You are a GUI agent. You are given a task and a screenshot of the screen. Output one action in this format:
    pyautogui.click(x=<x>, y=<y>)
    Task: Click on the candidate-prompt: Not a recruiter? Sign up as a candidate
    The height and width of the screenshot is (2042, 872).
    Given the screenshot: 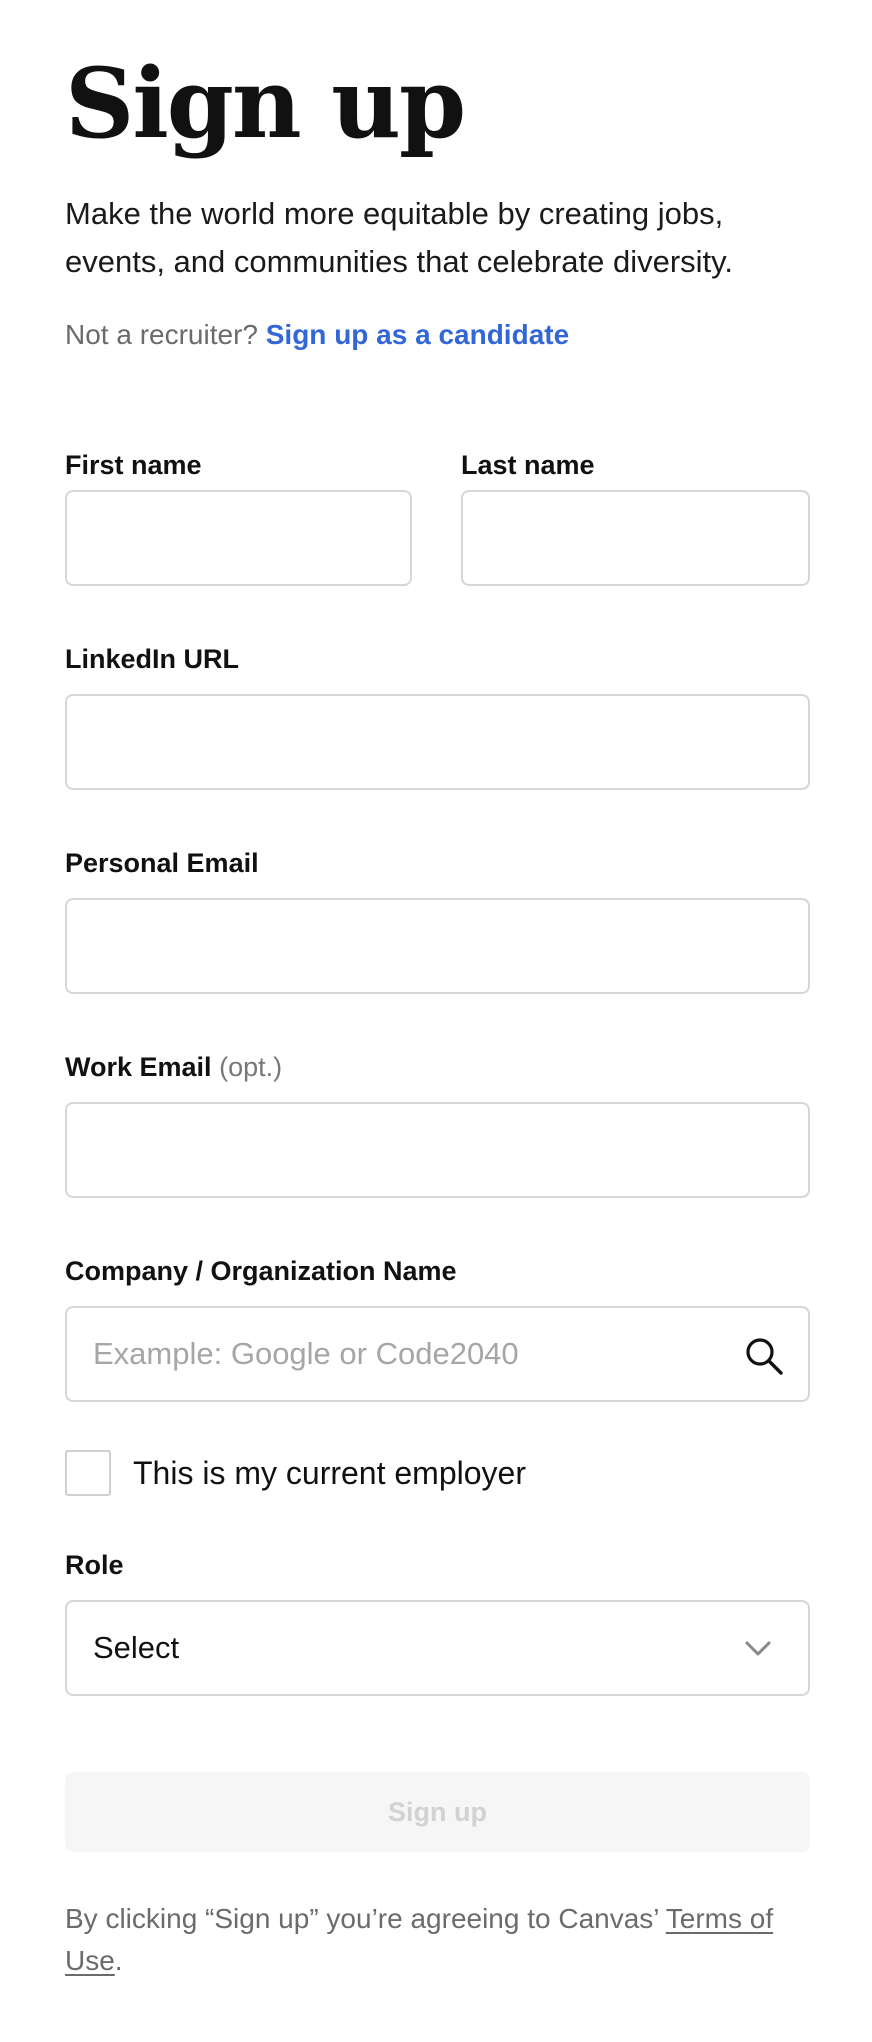 What is the action you would take?
    pyautogui.click(x=317, y=335)
    